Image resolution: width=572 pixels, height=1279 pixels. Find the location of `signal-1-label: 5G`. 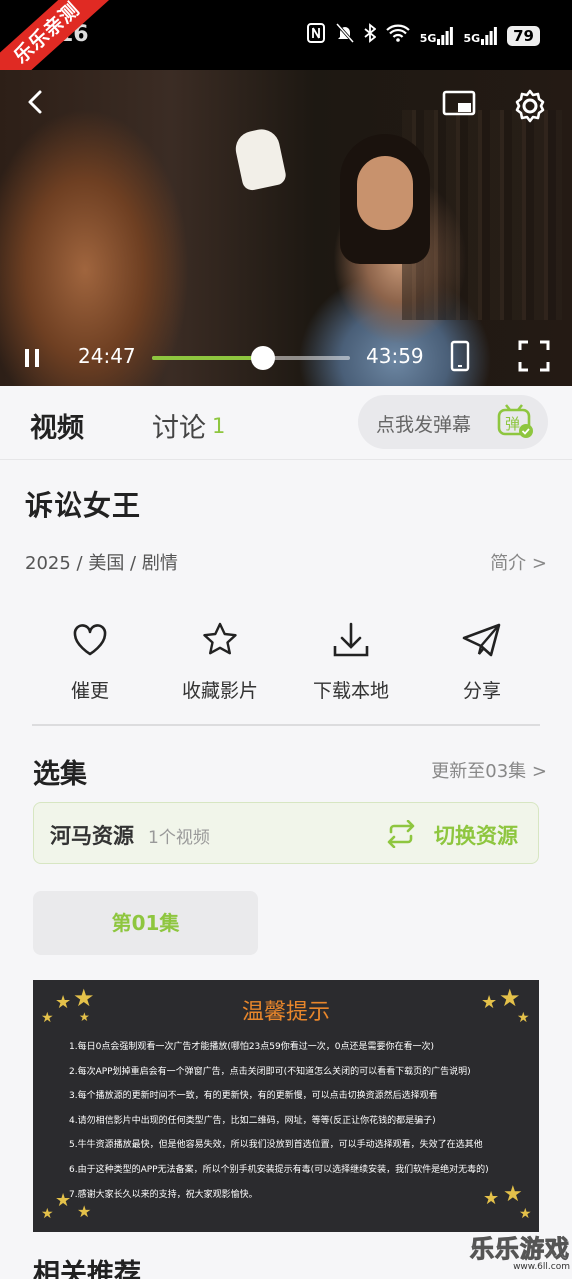

signal-1-label: 5G is located at coordinates (428, 38).